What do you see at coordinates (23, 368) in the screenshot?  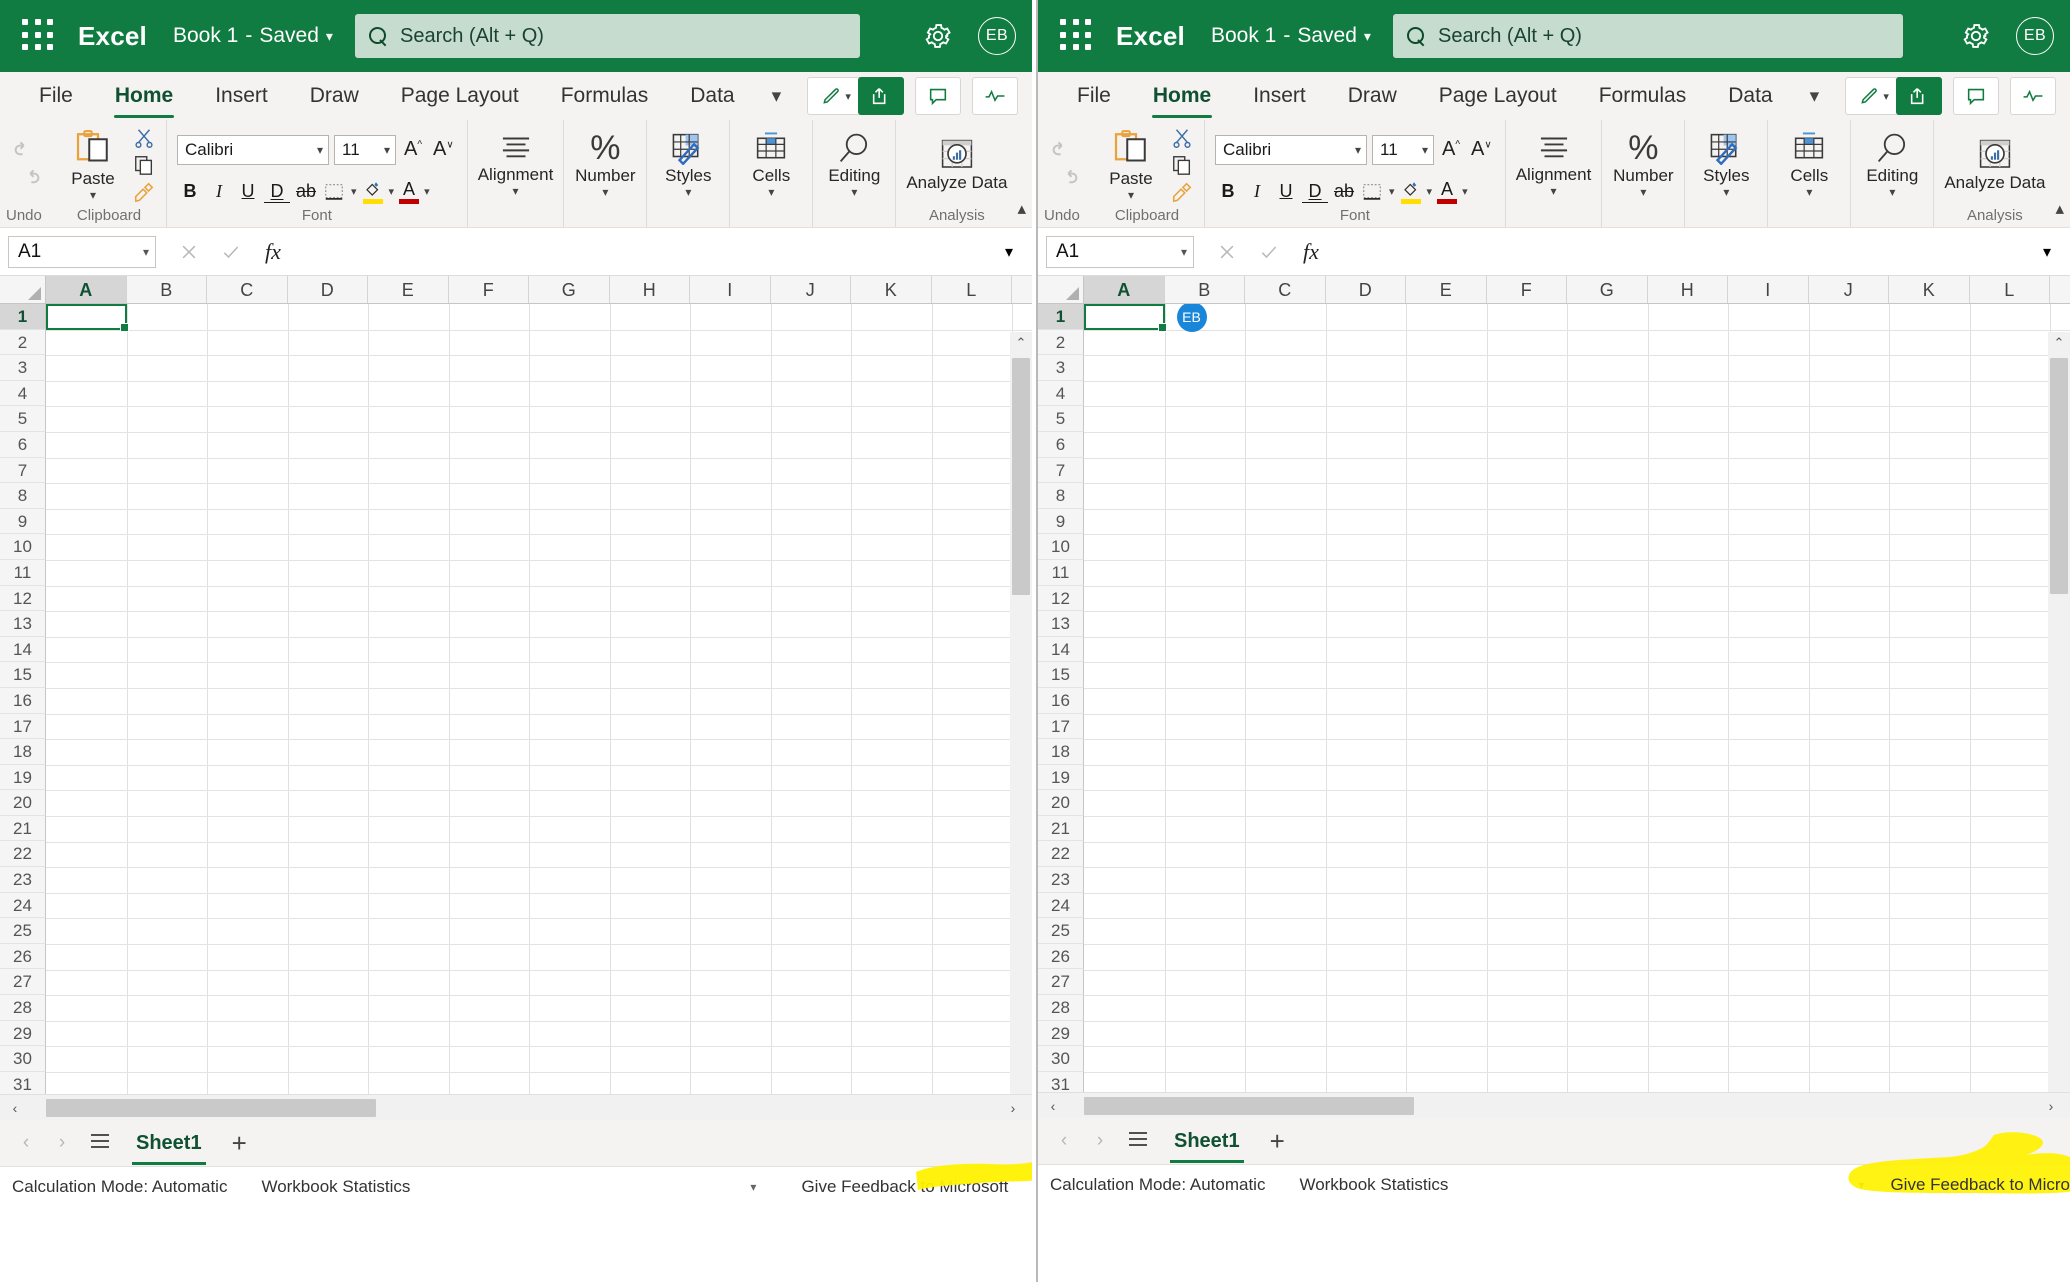 I see `row-header-3: 3` at bounding box center [23, 368].